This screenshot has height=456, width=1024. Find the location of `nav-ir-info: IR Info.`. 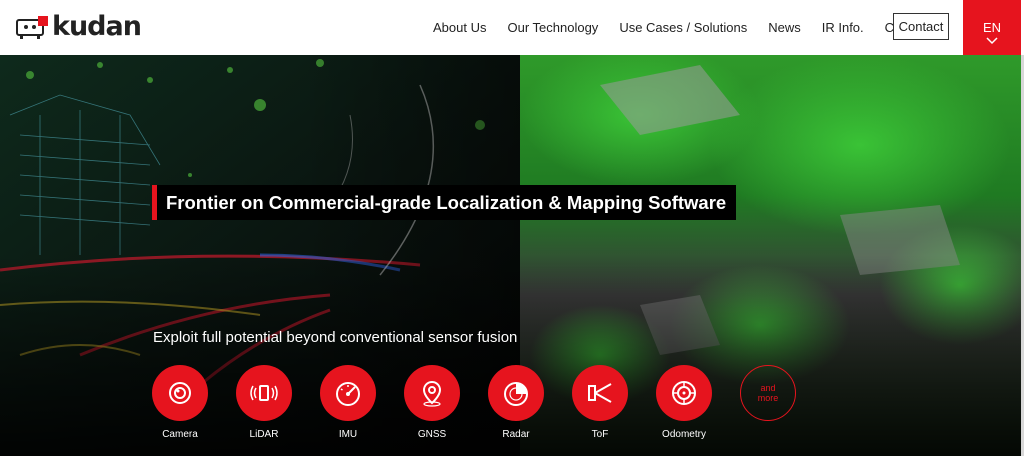

nav-ir-info: IR Info. is located at coordinates (843, 27).